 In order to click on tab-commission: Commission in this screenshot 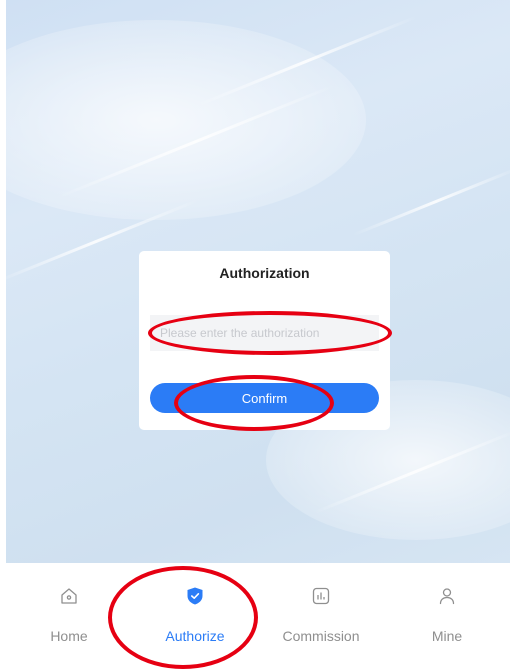, I will do `click(321, 617)`.